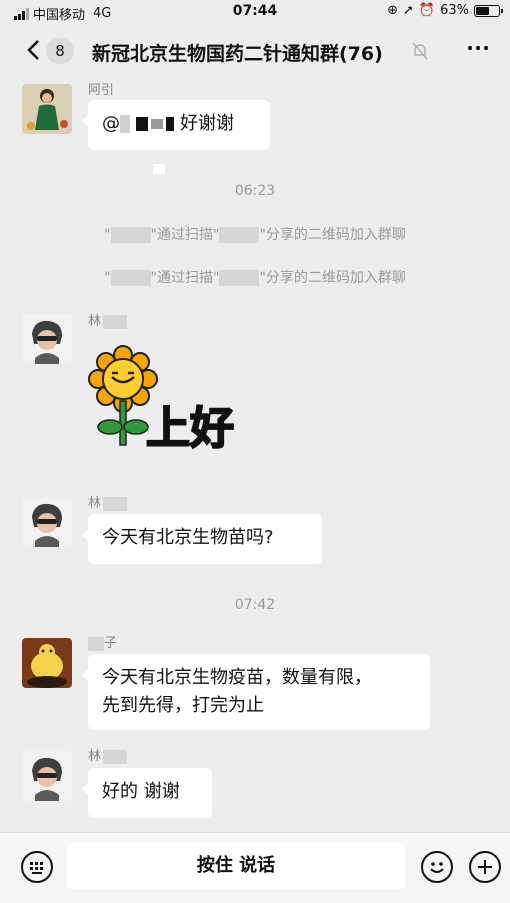 Image resolution: width=510 pixels, height=903 pixels. I want to click on message-text: 好的 谢谢, so click(141, 791).